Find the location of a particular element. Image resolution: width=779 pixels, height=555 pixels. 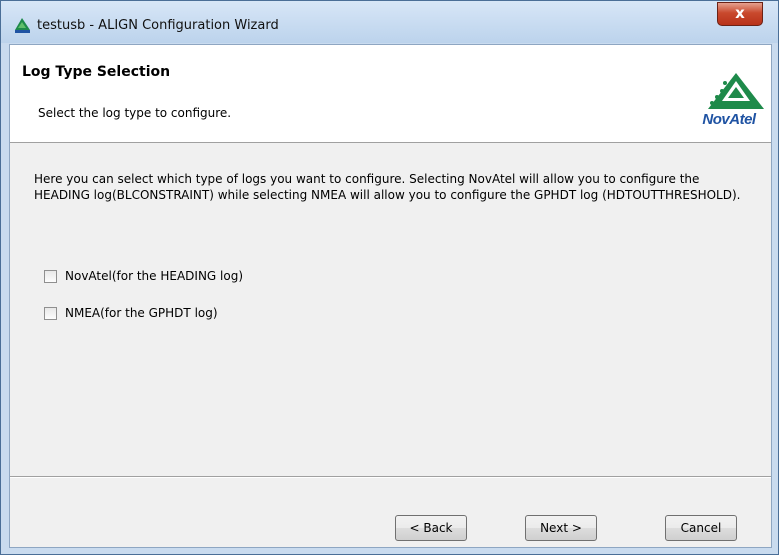

close-button: x is located at coordinates (740, 14).